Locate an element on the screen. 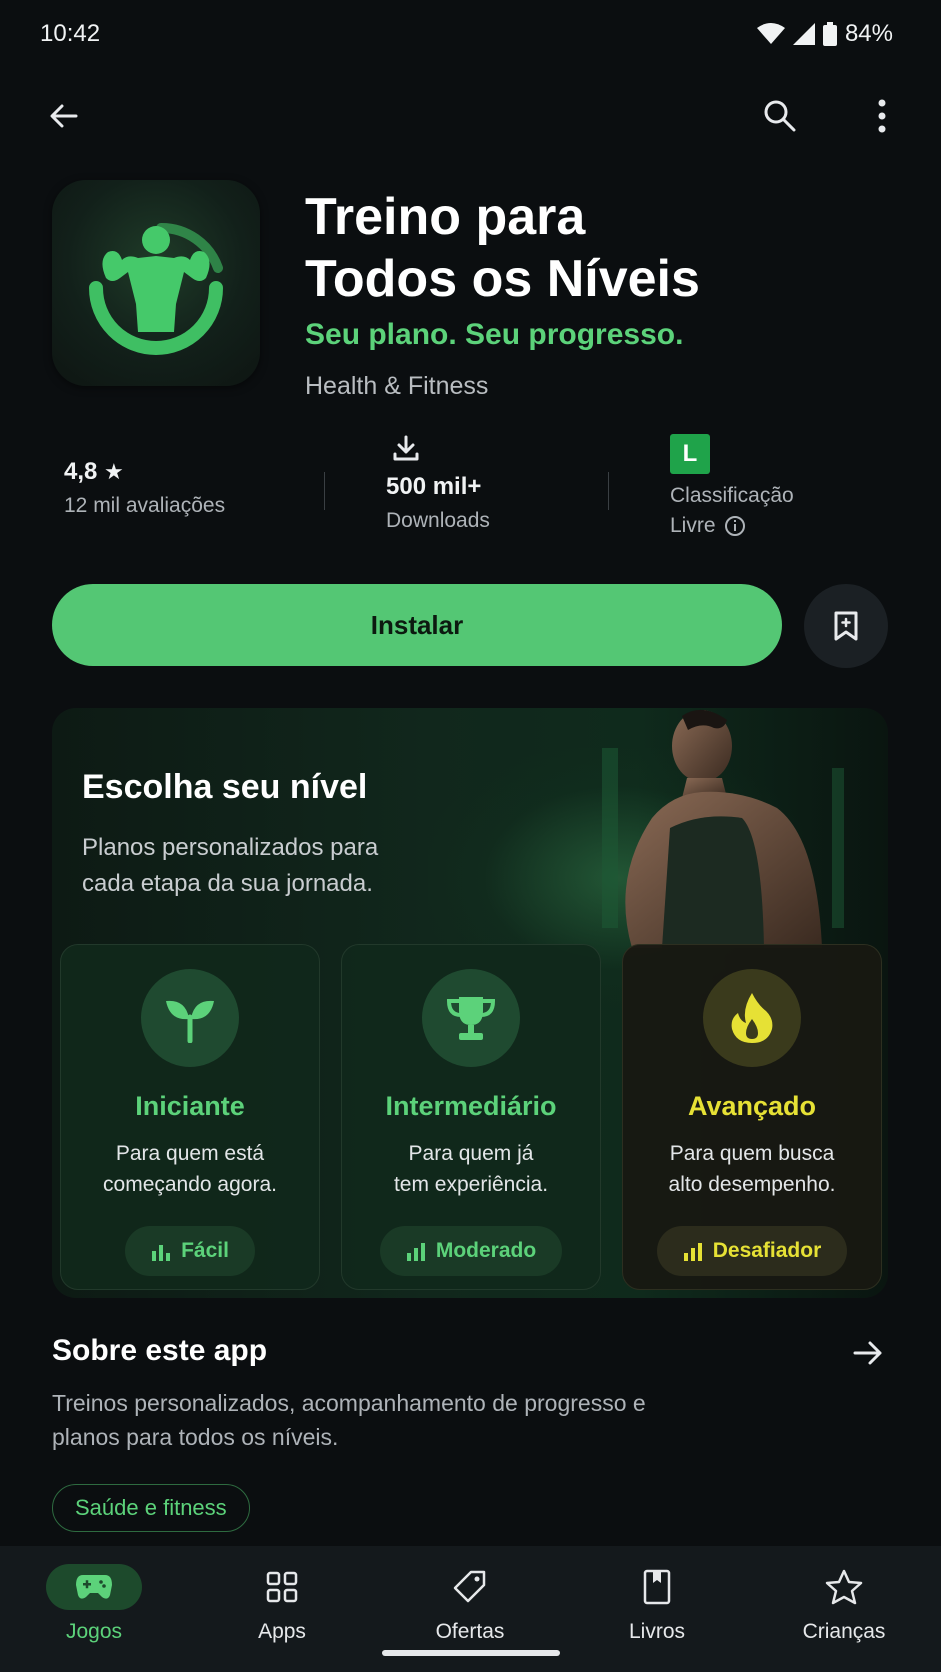  content-rating-badge: L is located at coordinates (690, 454).